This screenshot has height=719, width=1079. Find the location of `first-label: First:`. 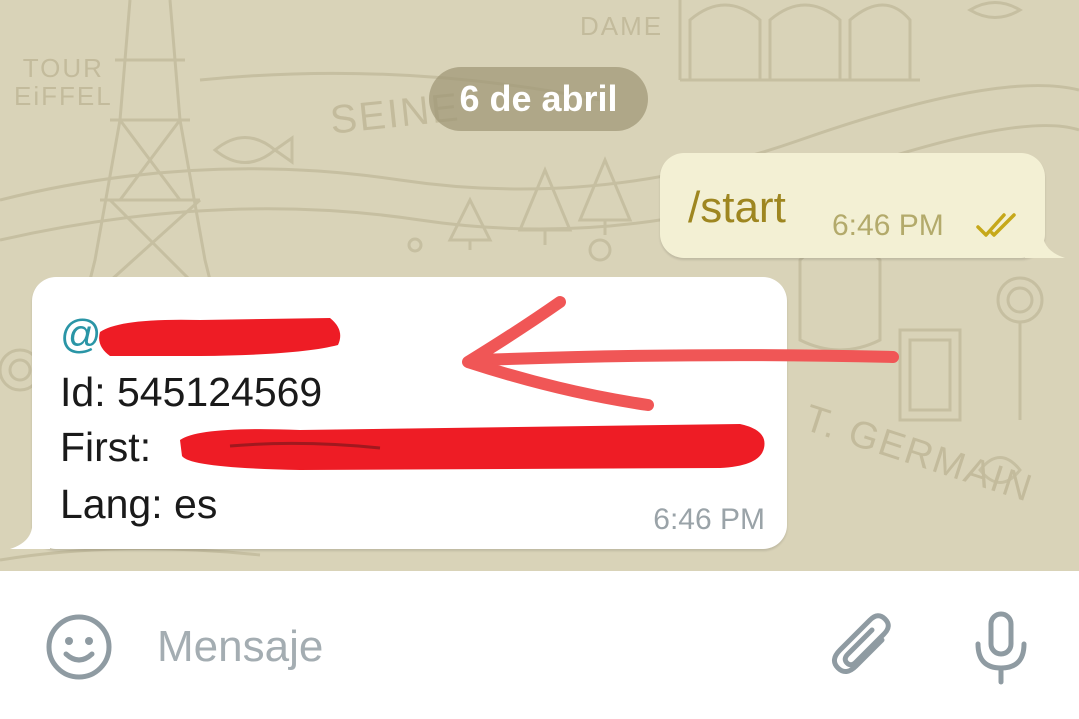

first-label: First: is located at coordinates (106, 447).